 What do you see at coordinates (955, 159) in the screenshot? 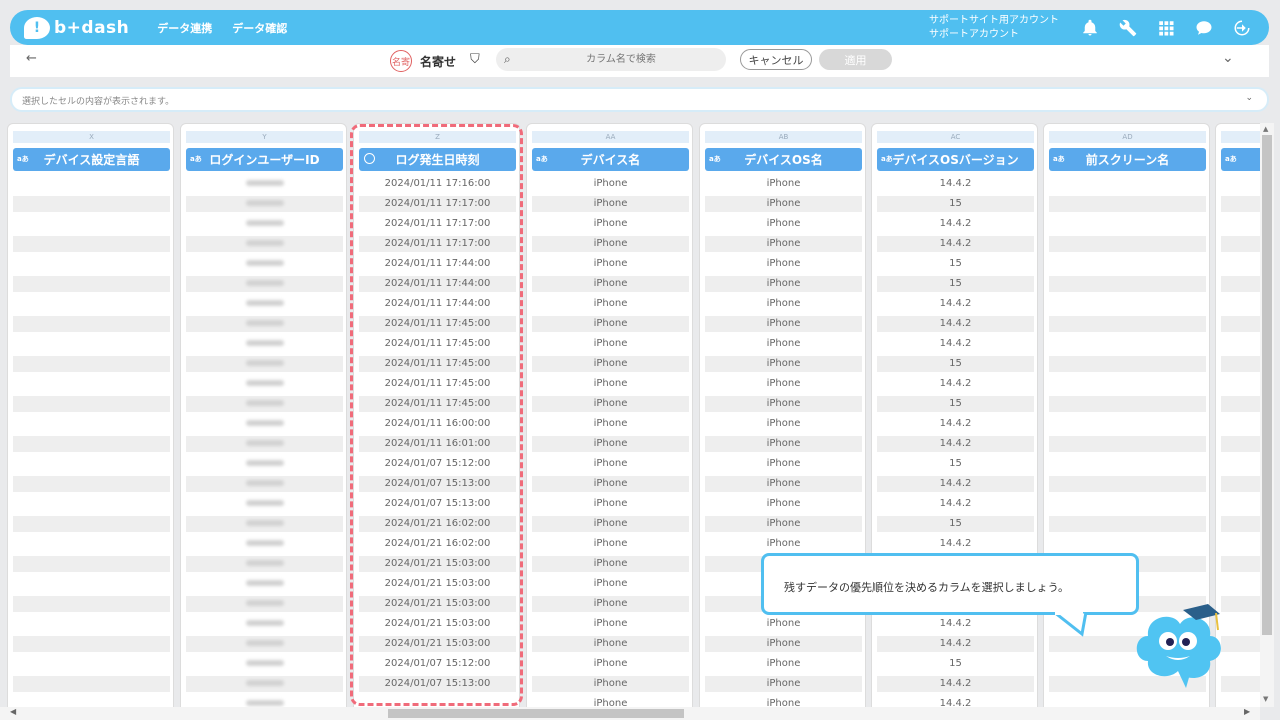
I see `column-header: aあ デバイスOSバージョン` at bounding box center [955, 159].